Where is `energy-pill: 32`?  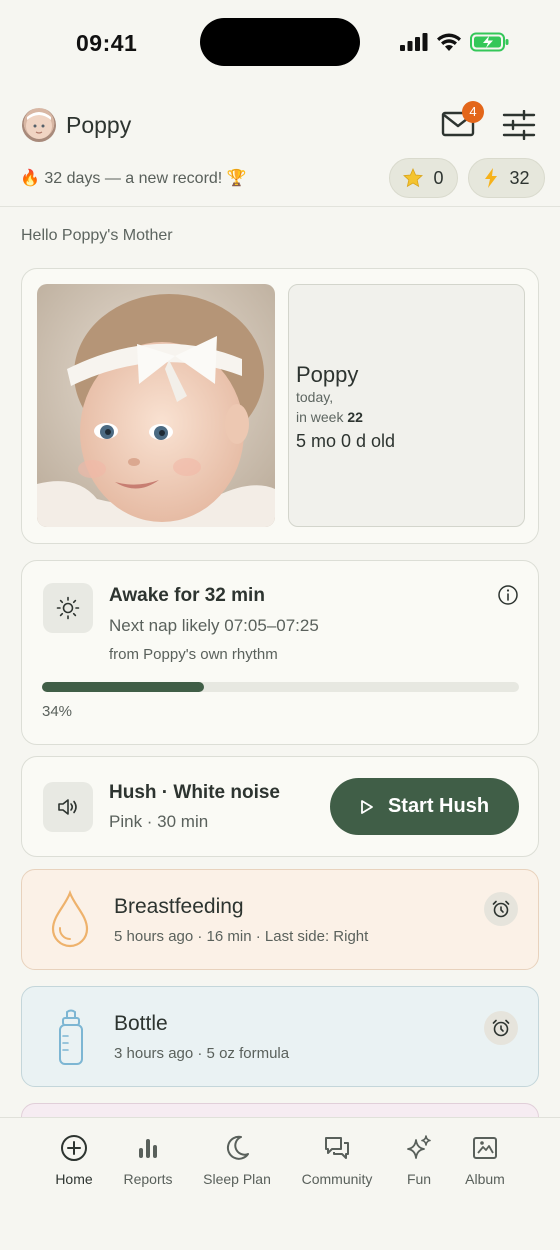
energy-pill: 32 is located at coordinates (506, 178).